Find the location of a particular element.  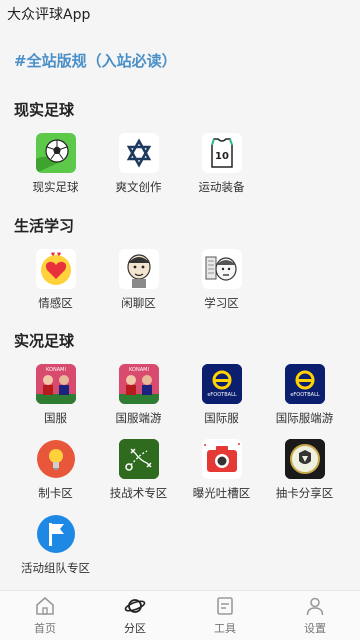

section-title-life-study: 生活学习 is located at coordinates (44, 226).